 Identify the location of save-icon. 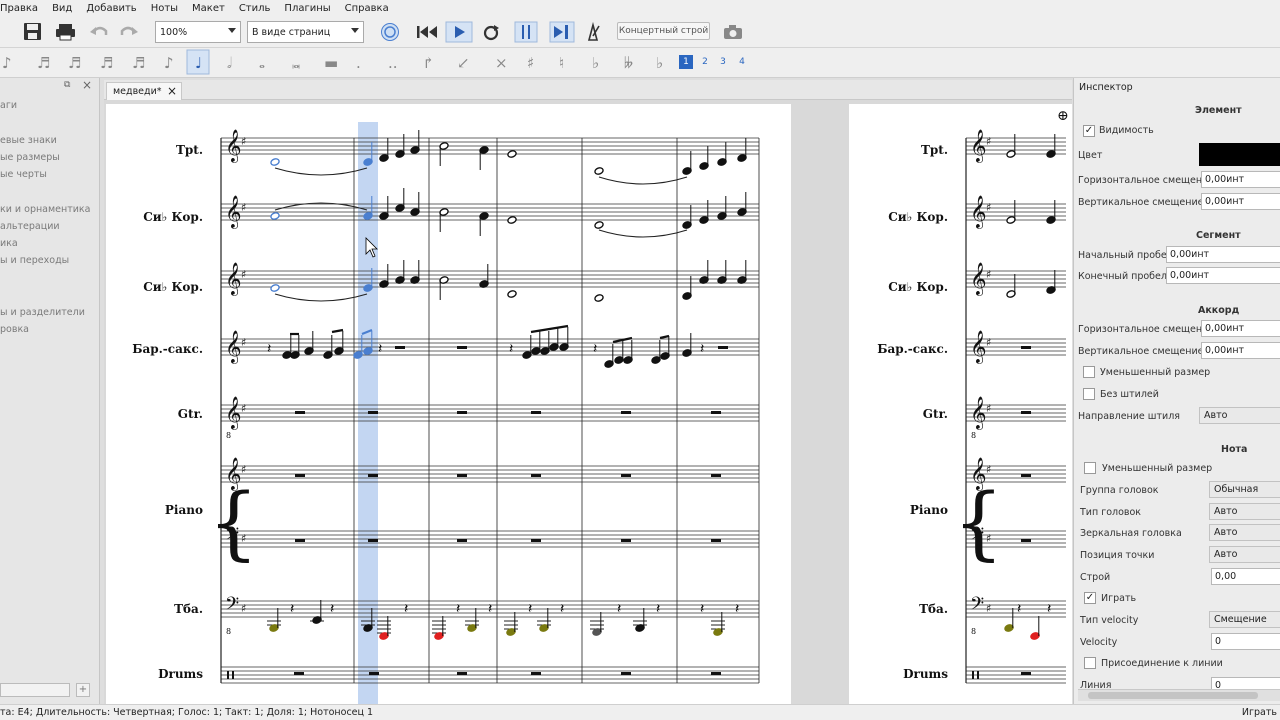
(32, 31).